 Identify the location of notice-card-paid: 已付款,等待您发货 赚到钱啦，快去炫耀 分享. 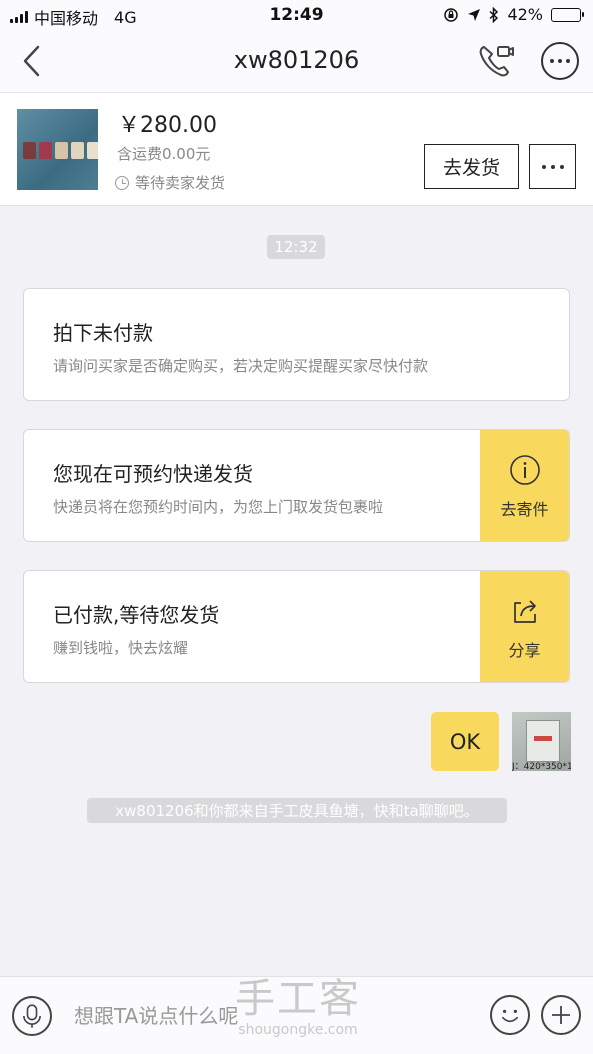
(296, 626).